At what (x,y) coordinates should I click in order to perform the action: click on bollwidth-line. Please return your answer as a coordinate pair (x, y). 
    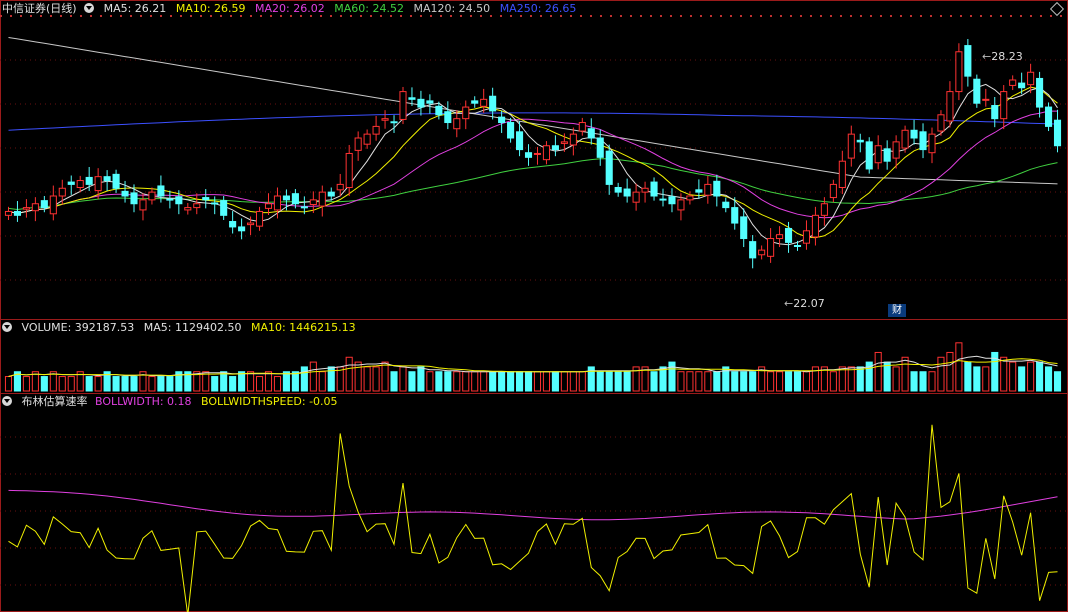
    Looking at the image, I should click on (533, 505).